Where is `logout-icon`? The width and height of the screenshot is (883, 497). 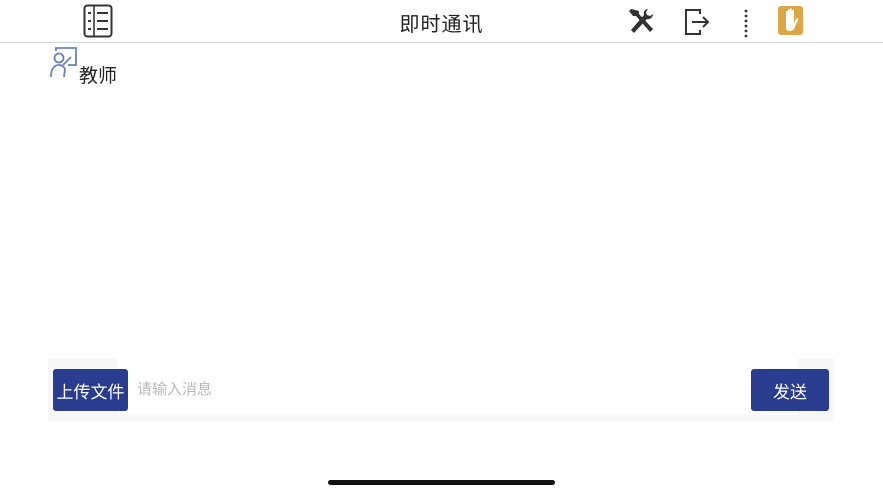
logout-icon is located at coordinates (697, 22).